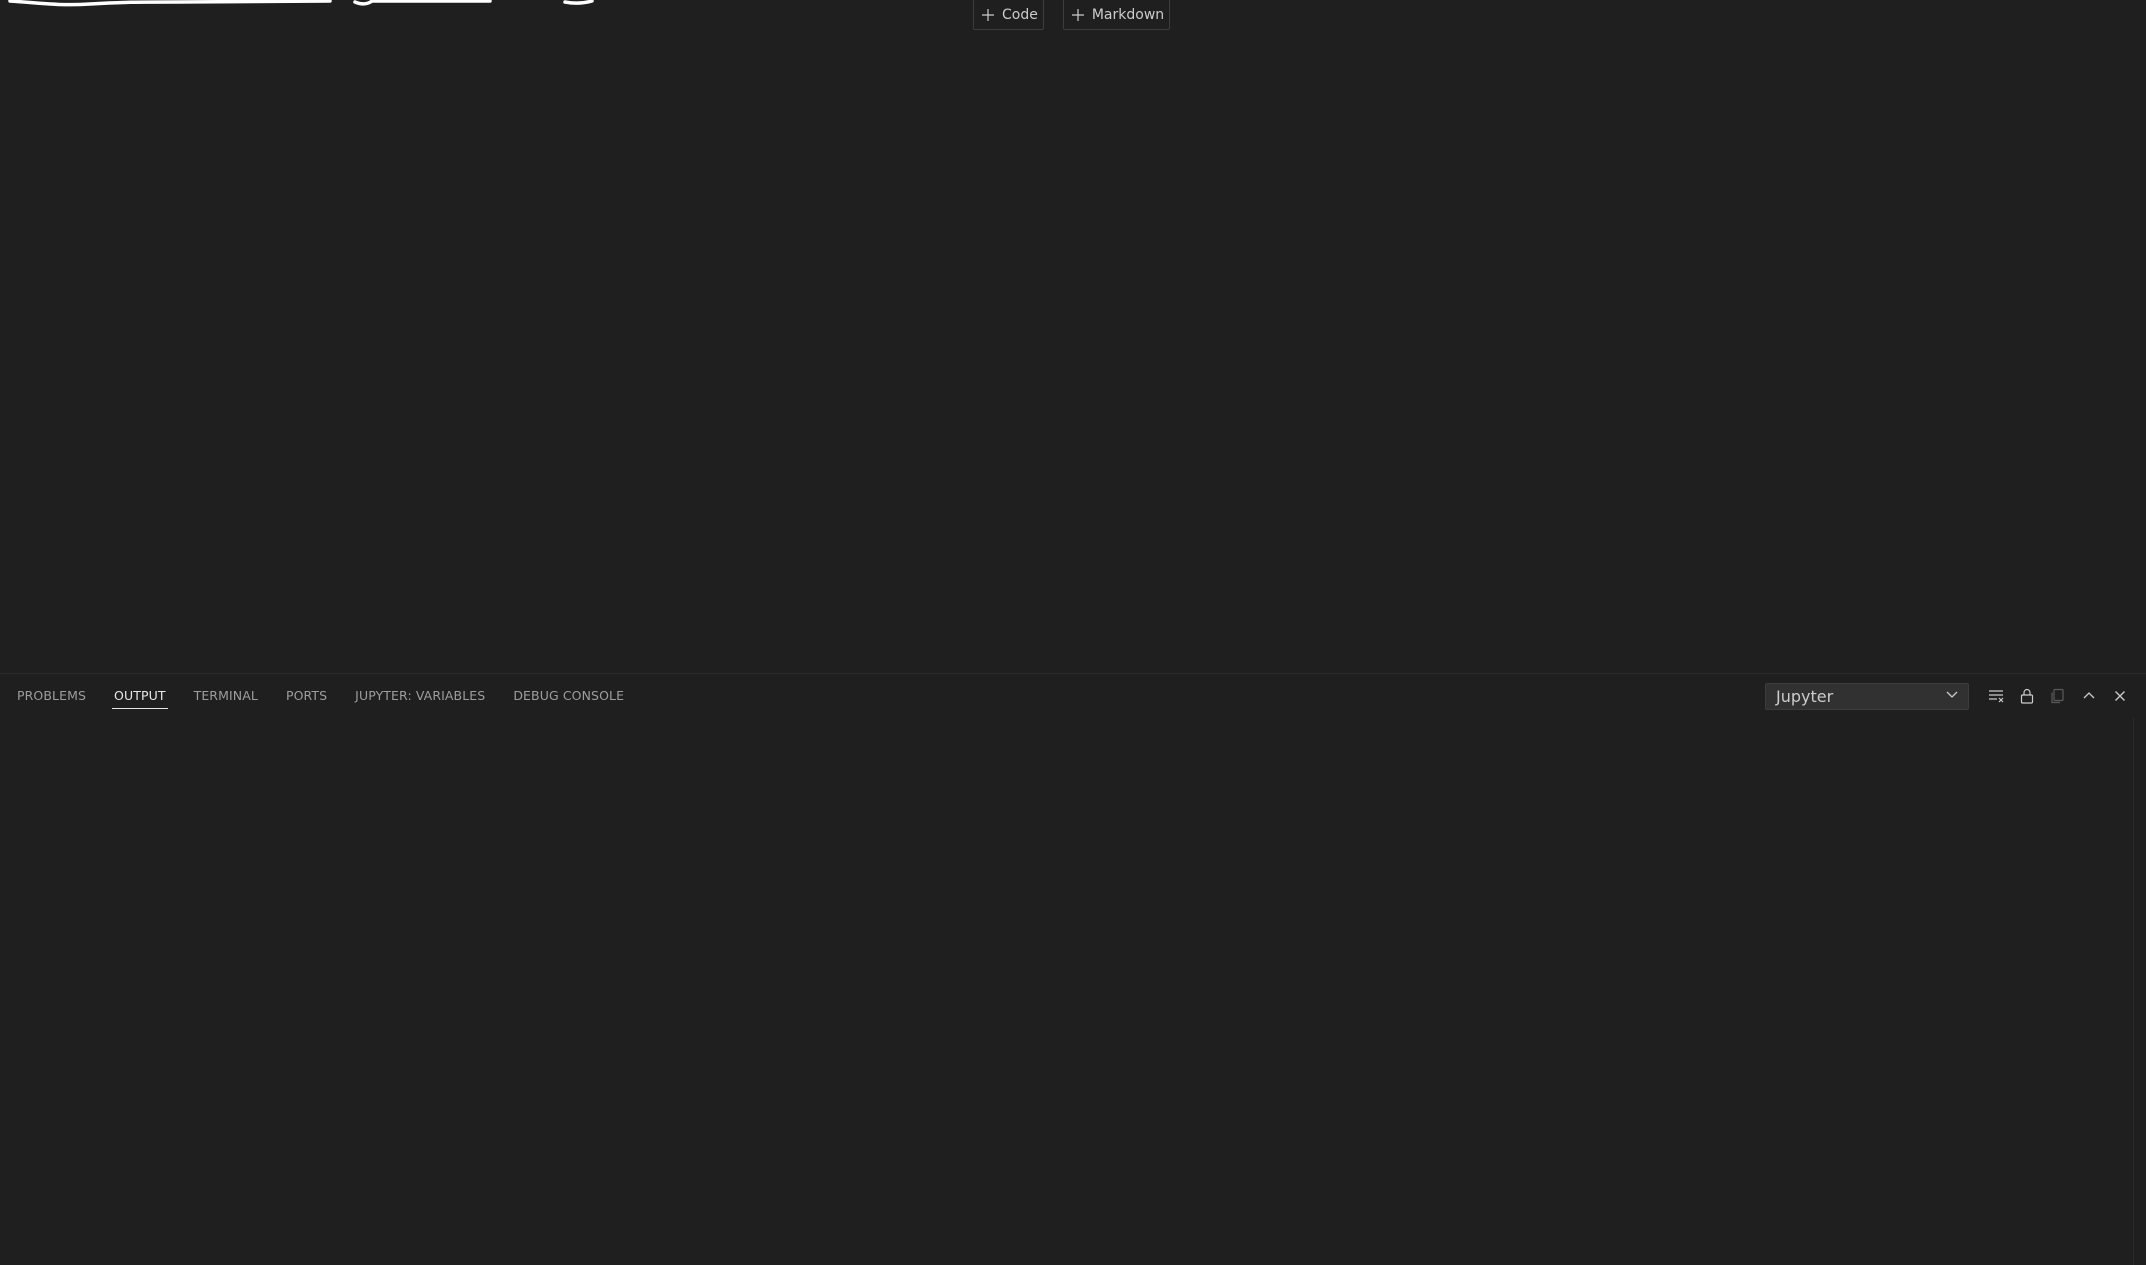 Image resolution: width=2146 pixels, height=1265 pixels. What do you see at coordinates (1020, 14) in the screenshot?
I see `add-code-label: Code` at bounding box center [1020, 14].